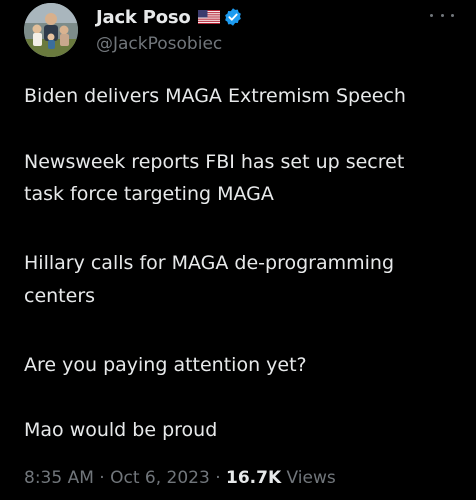 The image size is (476, 500). What do you see at coordinates (214, 162) in the screenshot?
I see `tweet-text-line: Newsweek reports FBI has set up secret` at bounding box center [214, 162].